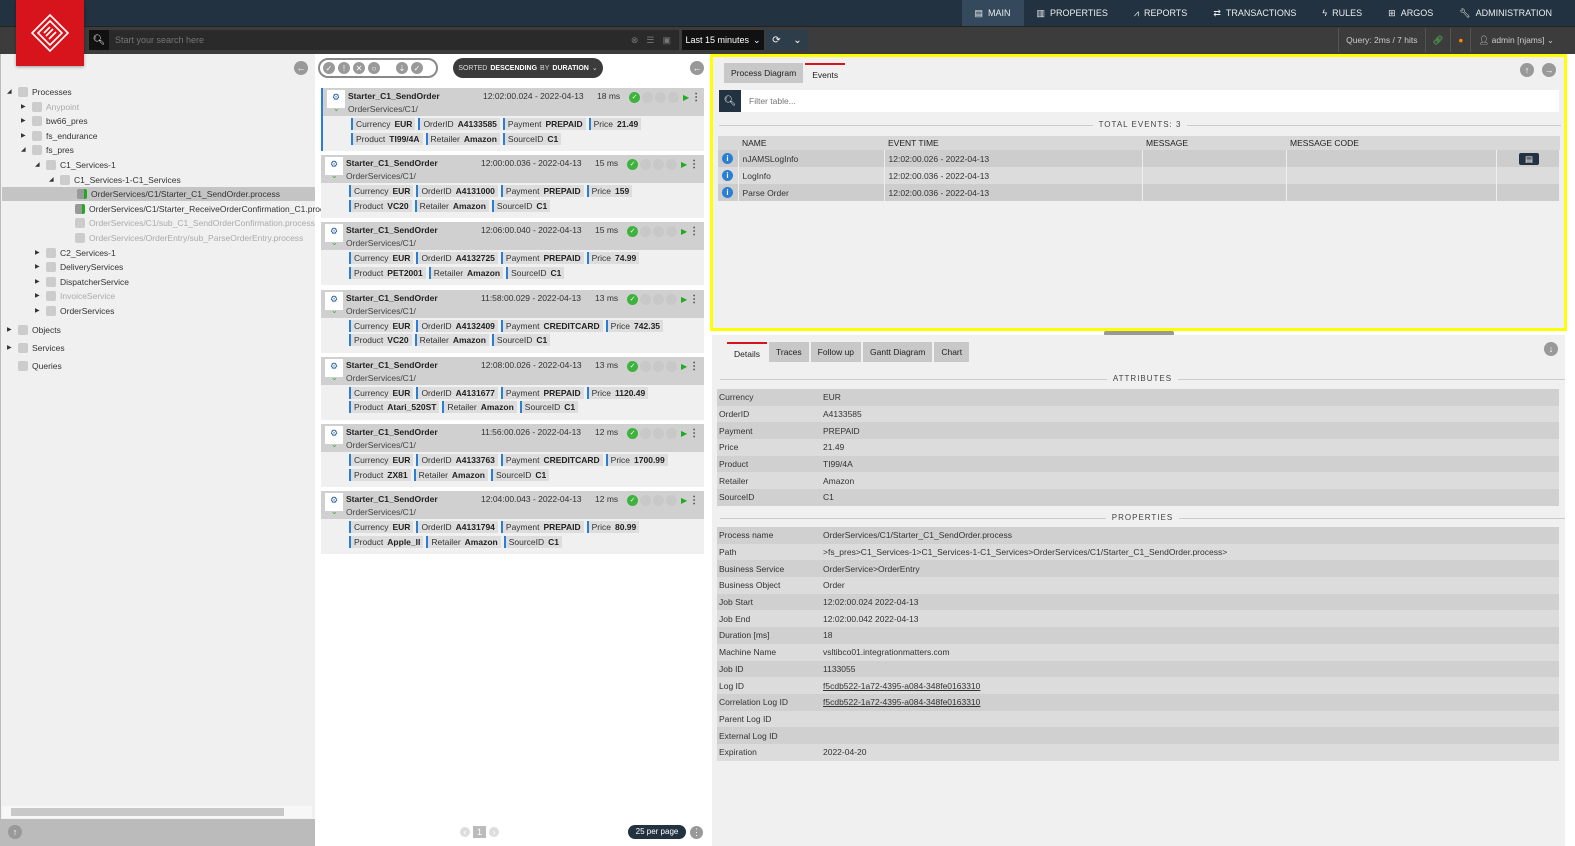  What do you see at coordinates (723, 40) in the screenshot?
I see `time-range-select: Last 15 minutes ⌄` at bounding box center [723, 40].